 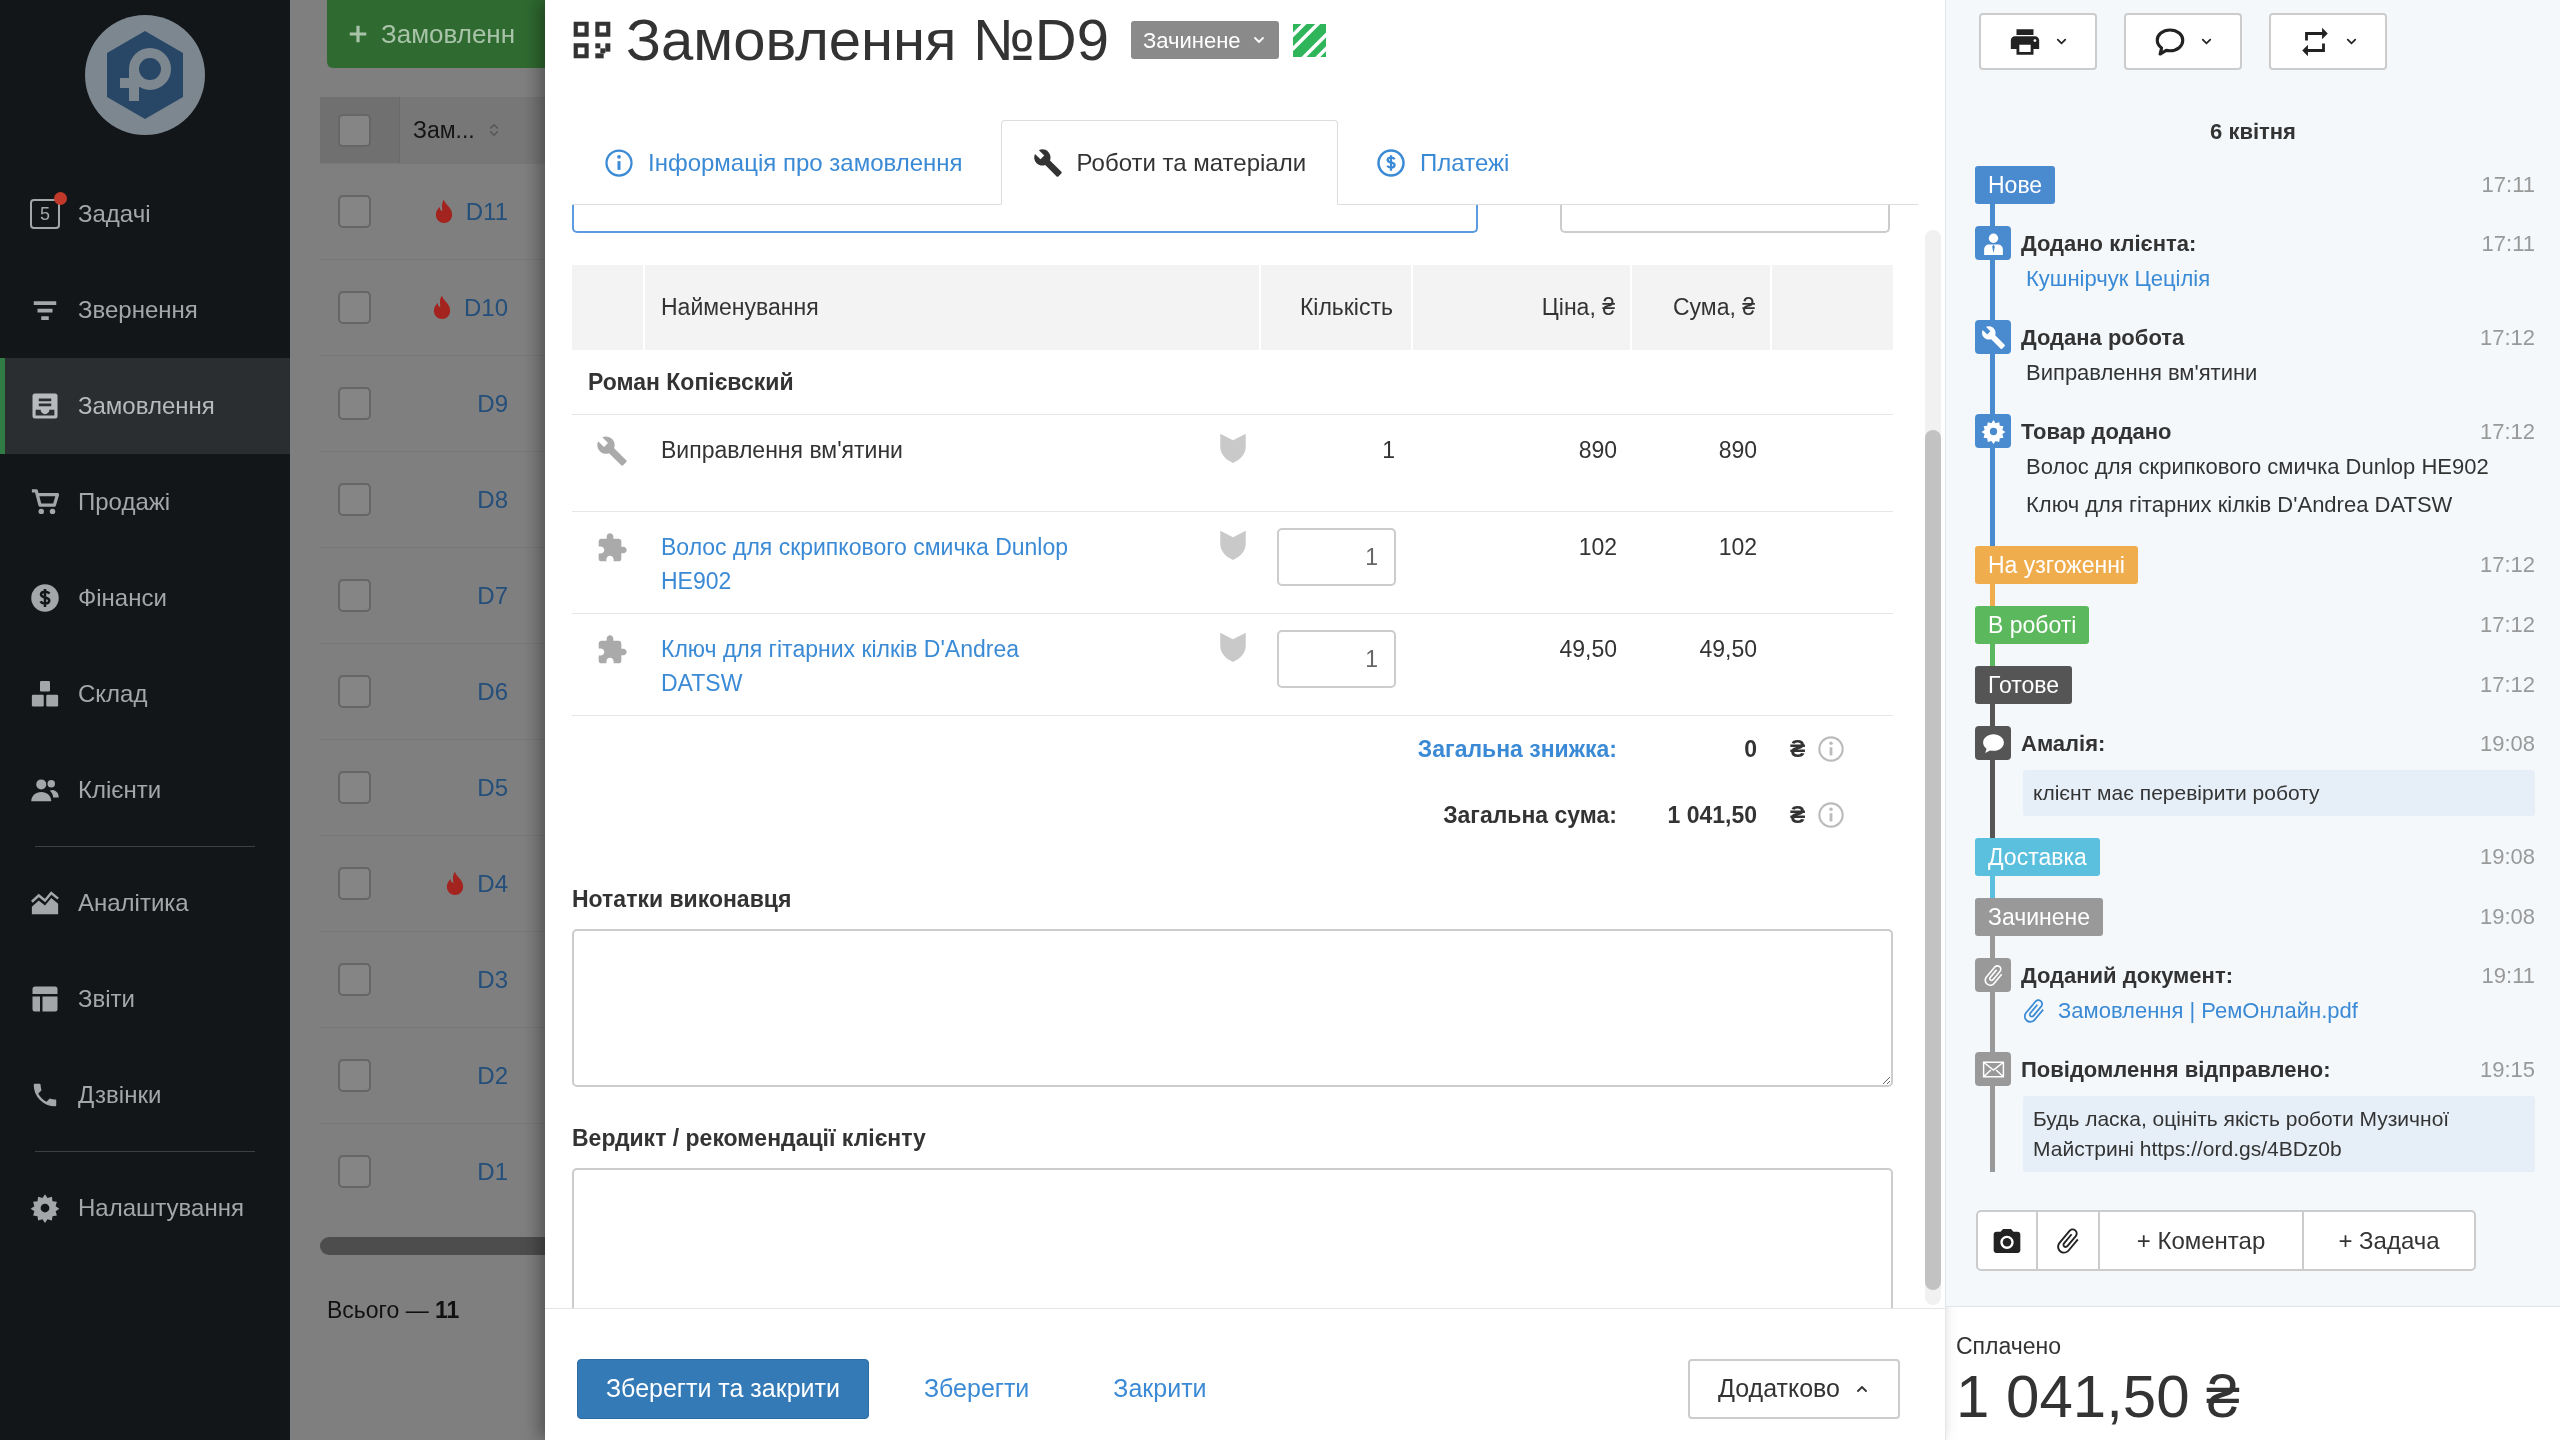 I want to click on hatched-square-icon, so click(x=1309, y=40).